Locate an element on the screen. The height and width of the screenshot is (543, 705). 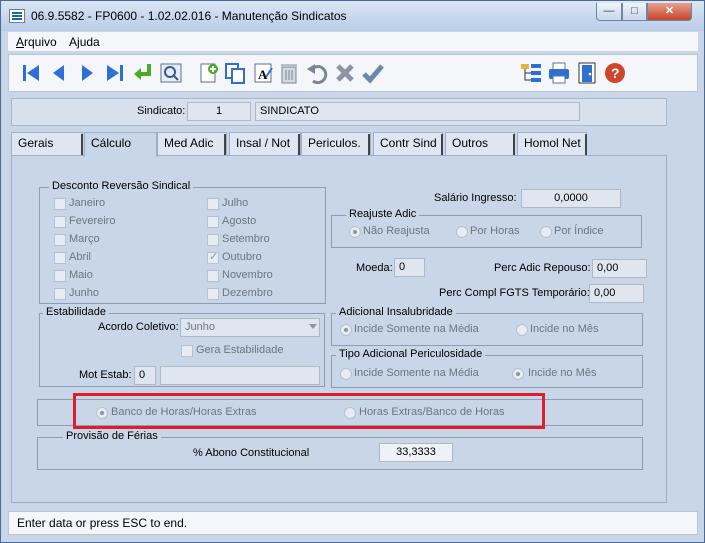
checkbox-novembro is located at coordinates (213, 276).